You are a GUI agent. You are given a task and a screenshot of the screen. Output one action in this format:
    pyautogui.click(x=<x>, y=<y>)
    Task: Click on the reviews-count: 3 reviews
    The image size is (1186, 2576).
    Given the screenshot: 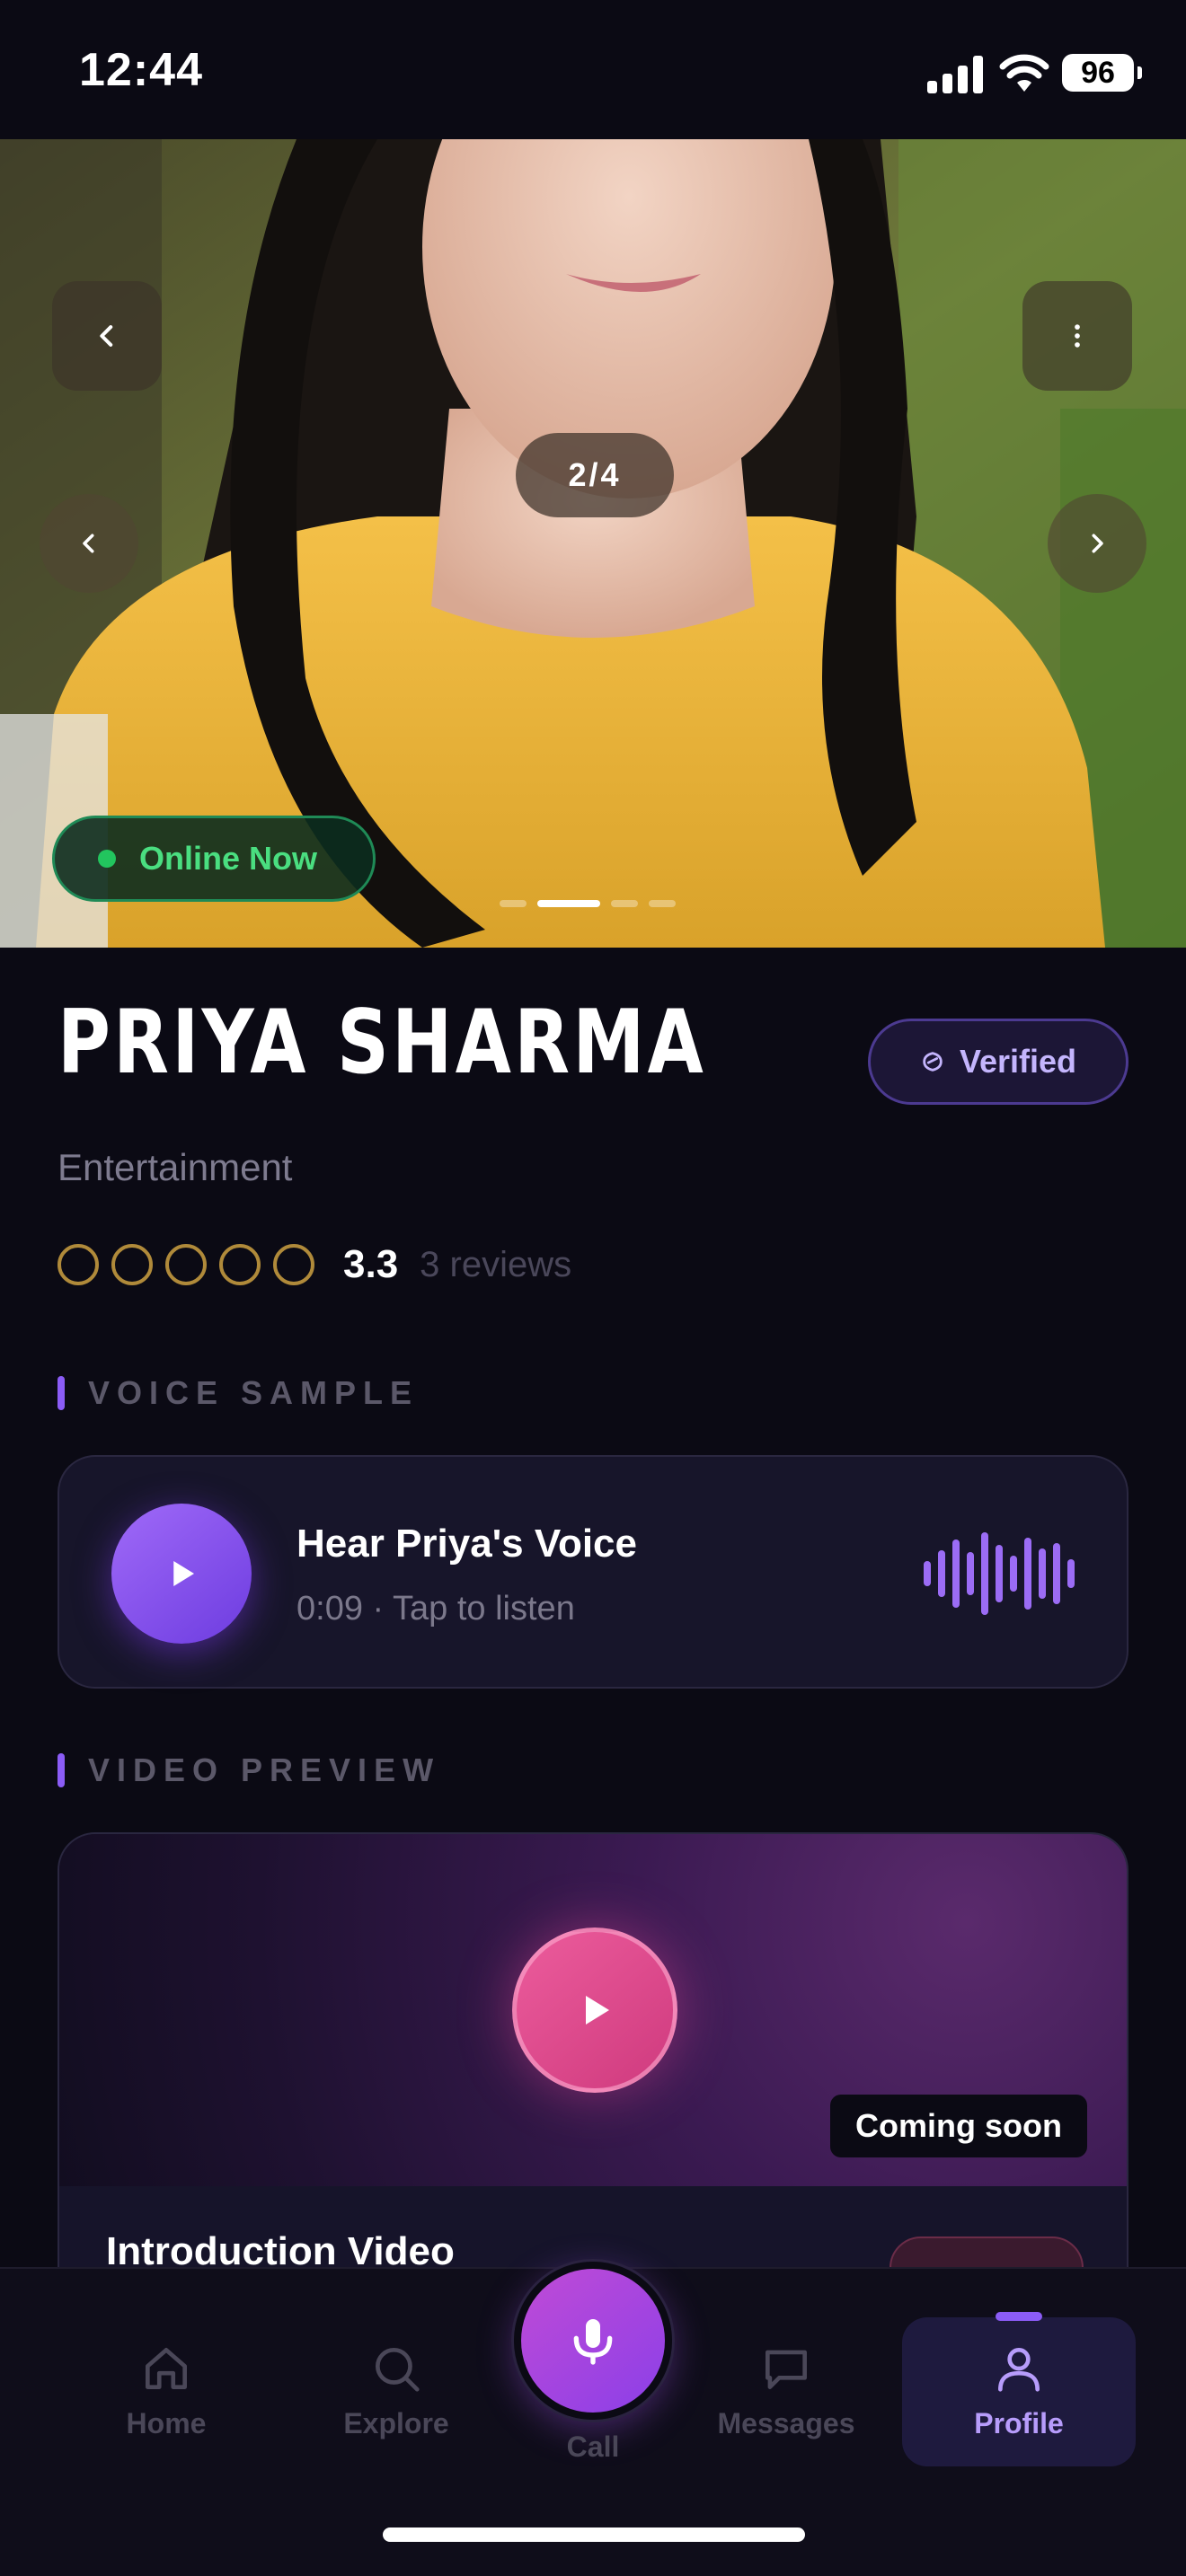 What is the action you would take?
    pyautogui.click(x=495, y=1265)
    